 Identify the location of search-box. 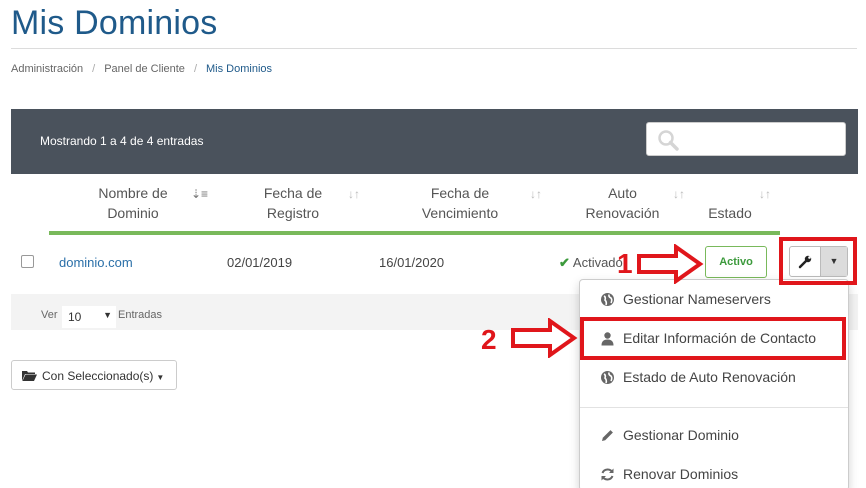
(746, 139).